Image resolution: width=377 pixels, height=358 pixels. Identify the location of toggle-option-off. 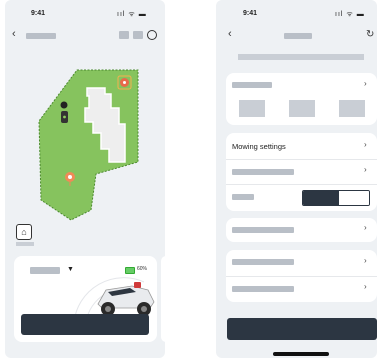
(354, 198).